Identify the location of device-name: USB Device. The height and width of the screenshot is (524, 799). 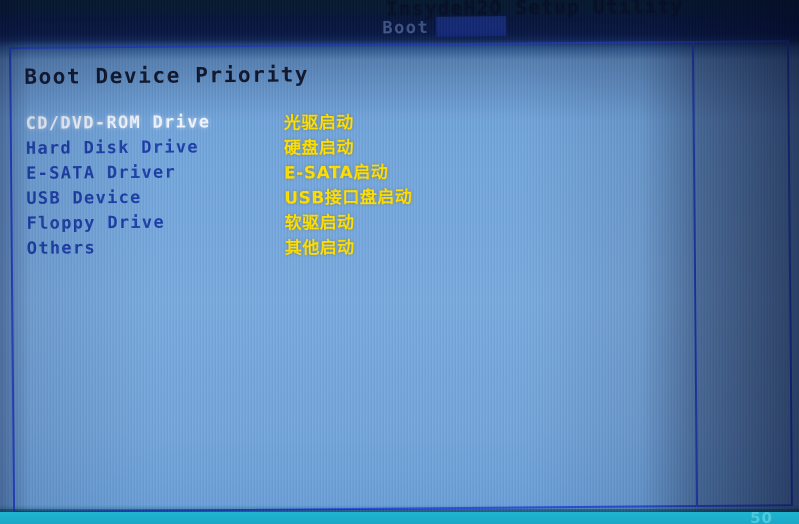
(84, 198).